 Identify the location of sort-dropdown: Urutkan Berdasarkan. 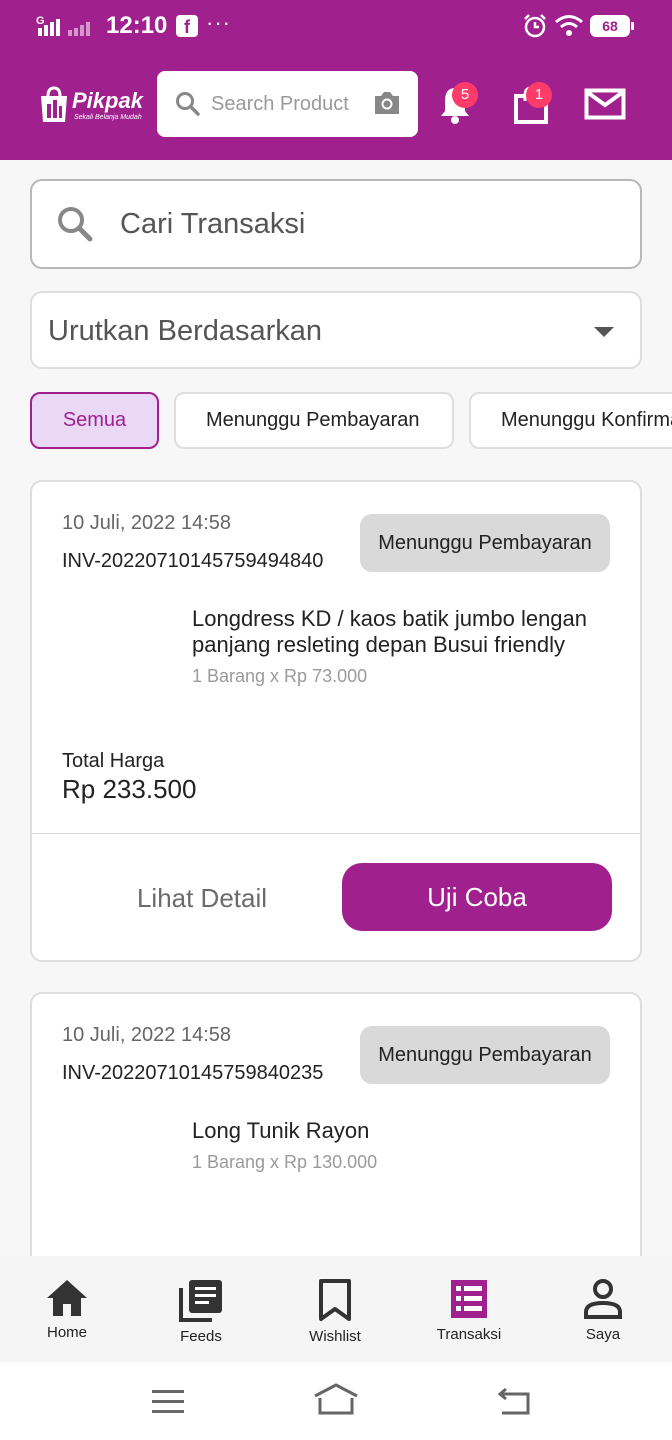
(336, 330).